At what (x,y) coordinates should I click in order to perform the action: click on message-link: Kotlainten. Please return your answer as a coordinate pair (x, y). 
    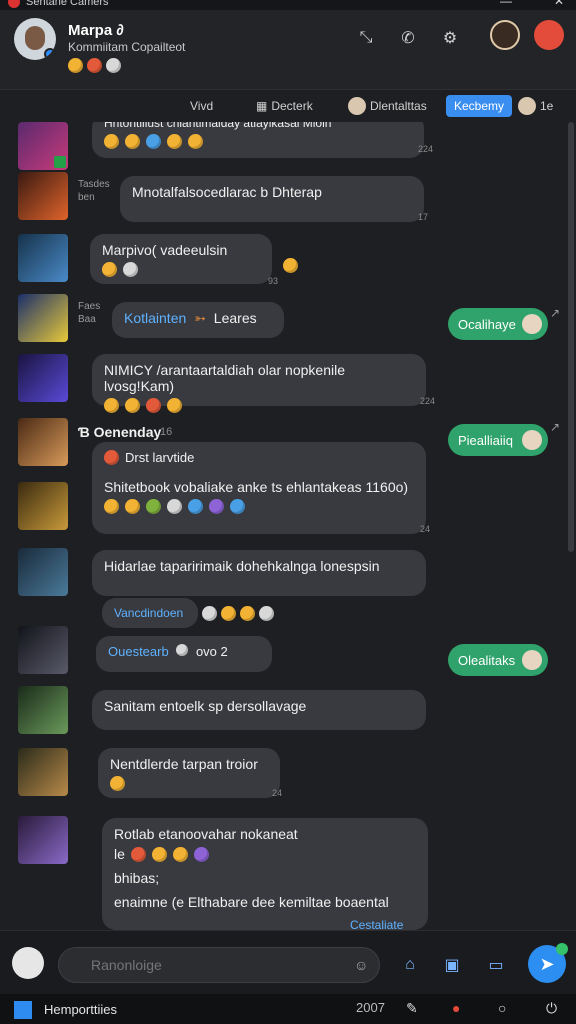
    Looking at the image, I should click on (155, 318).